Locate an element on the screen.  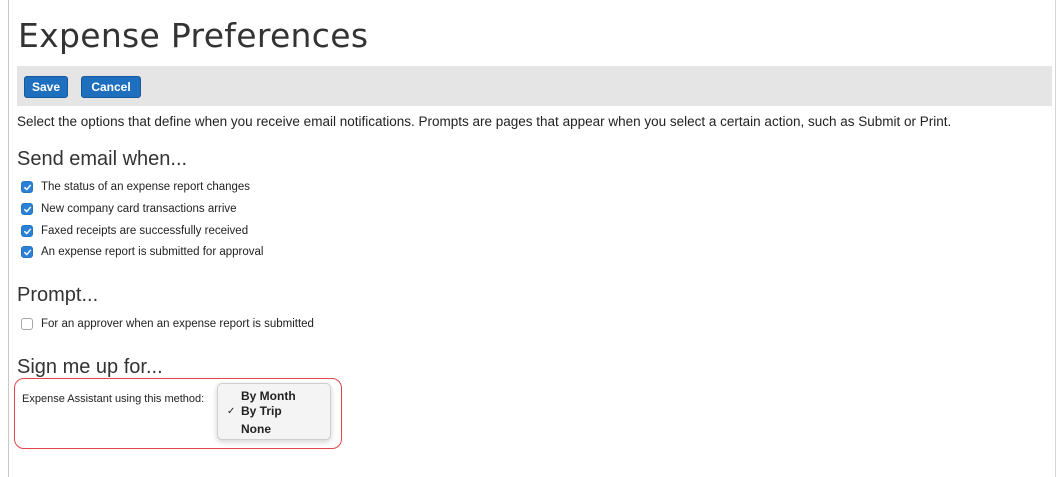
cancel-button: Cancel is located at coordinates (111, 87).